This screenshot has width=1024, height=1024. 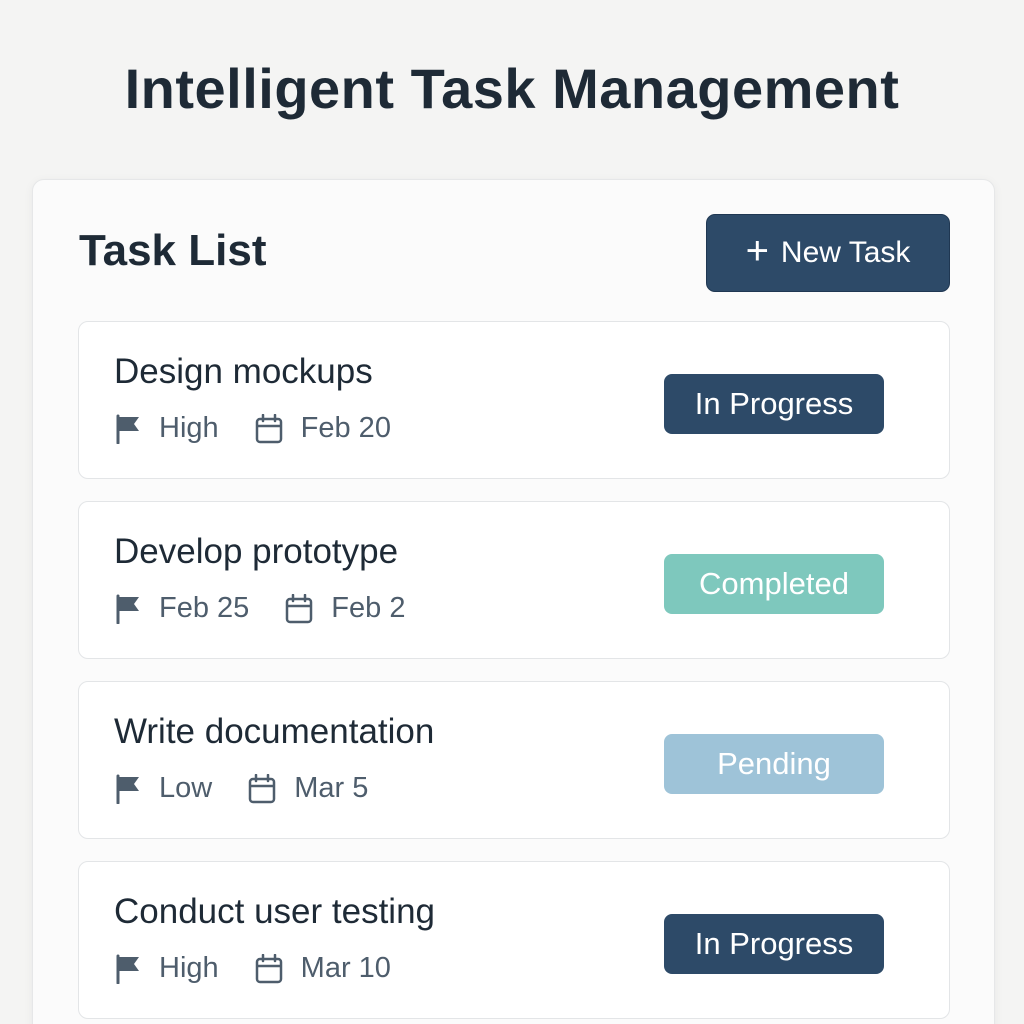 What do you see at coordinates (278, 608) in the screenshot?
I see `task-meta: Feb 25 Feb 2` at bounding box center [278, 608].